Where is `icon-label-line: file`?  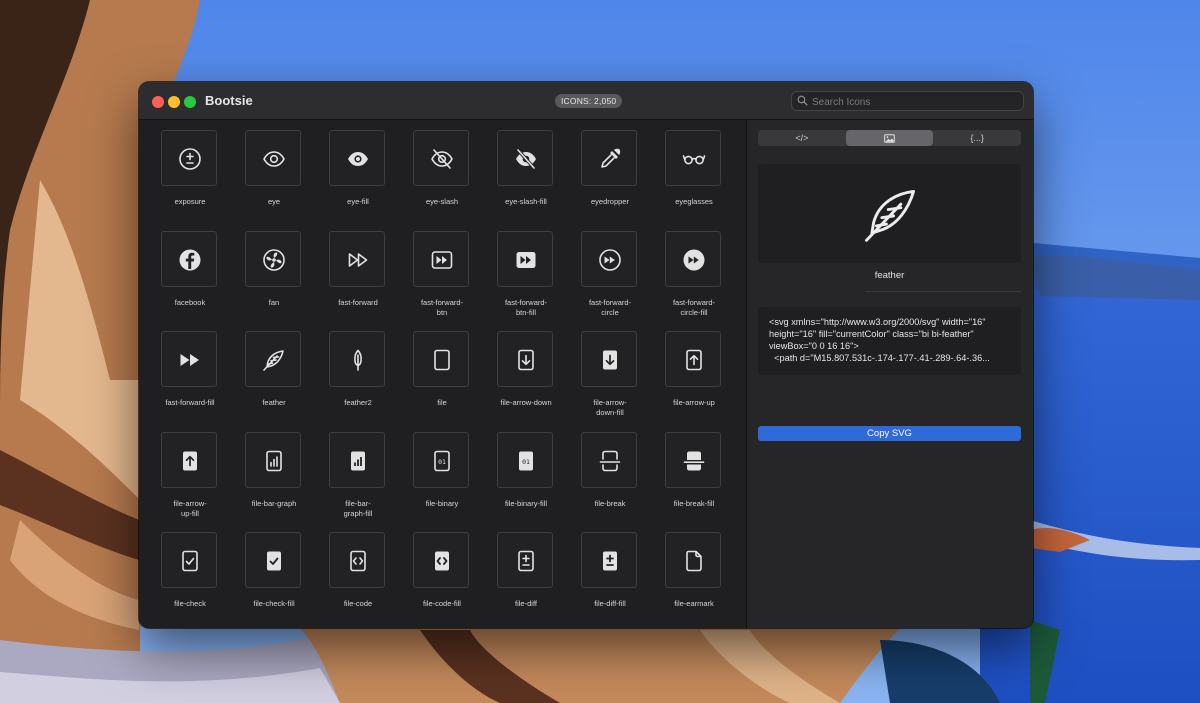
icon-label-line: file is located at coordinates (442, 403).